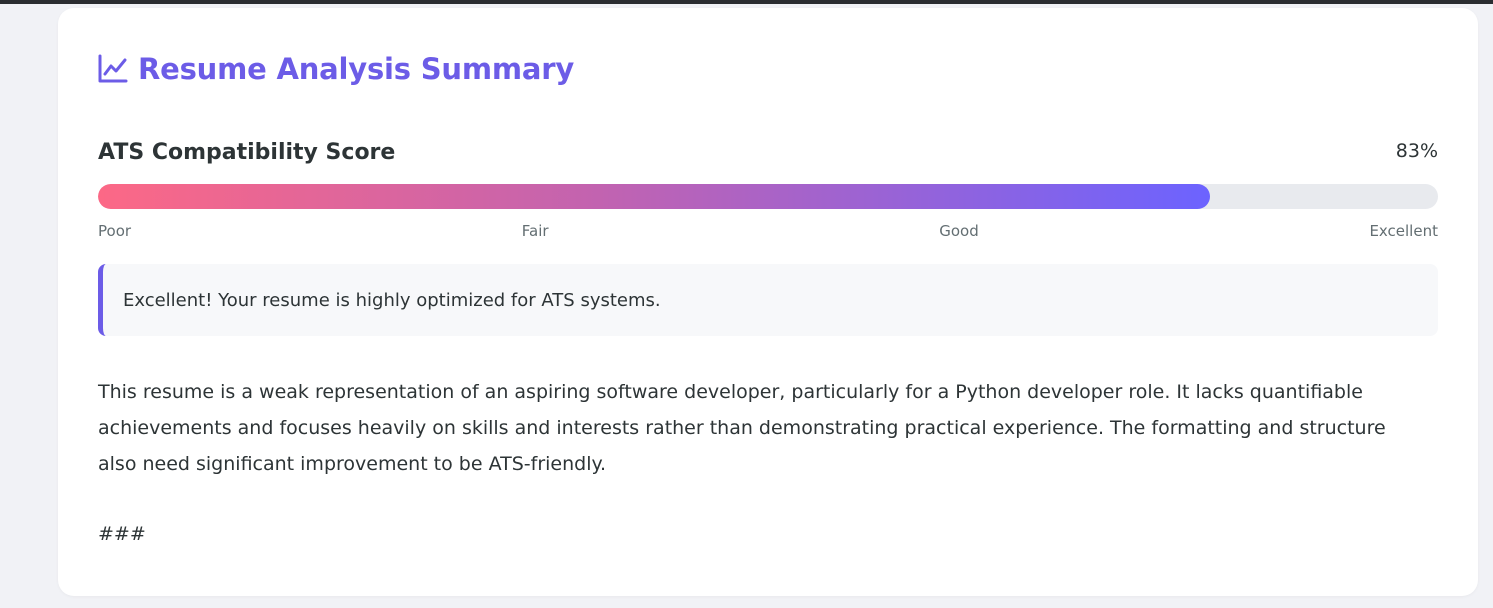 The width and height of the screenshot is (1493, 608). Describe the element at coordinates (356, 69) in the screenshot. I see `card-title: Resume Analysis Summary` at that location.